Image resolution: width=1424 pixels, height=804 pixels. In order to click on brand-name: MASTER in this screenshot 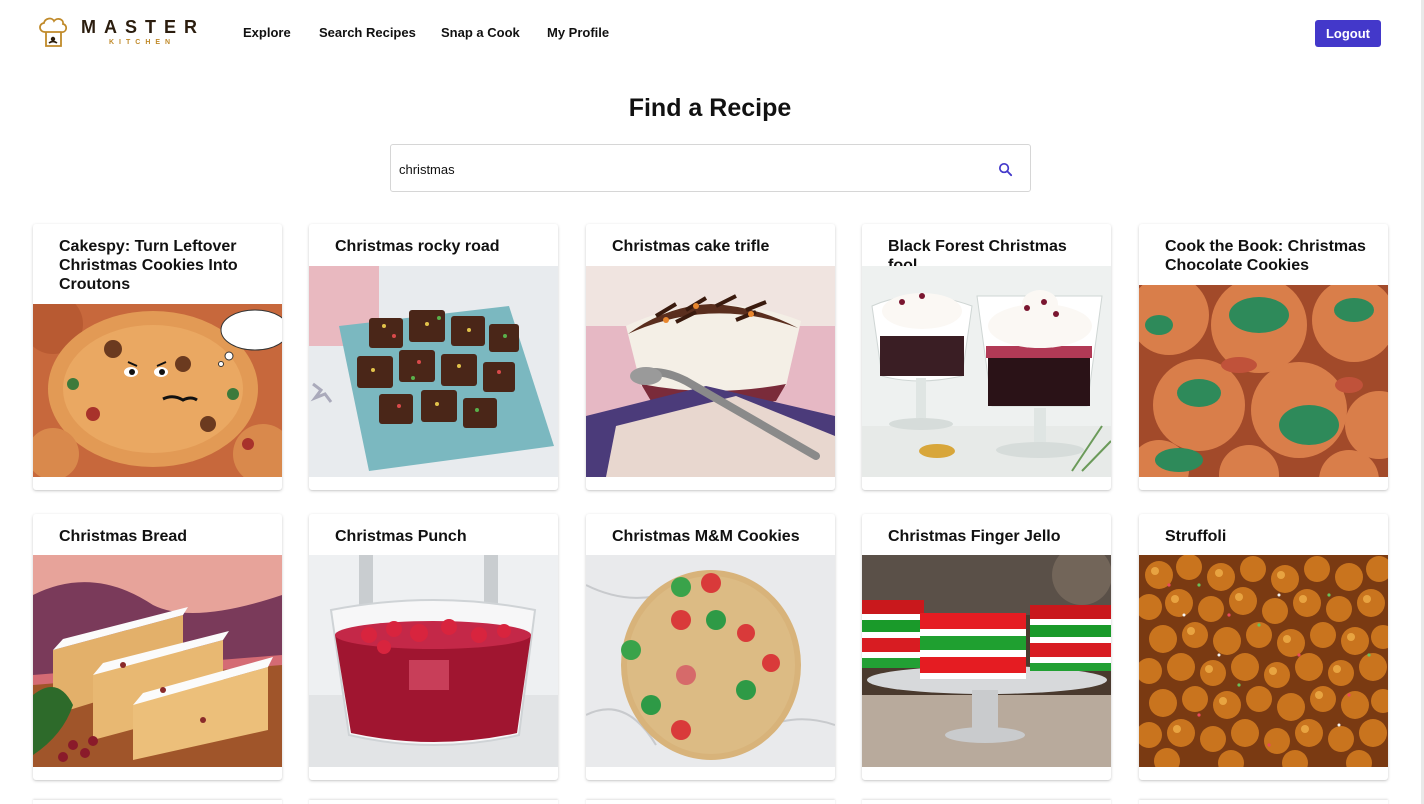, I will do `click(143, 27)`.